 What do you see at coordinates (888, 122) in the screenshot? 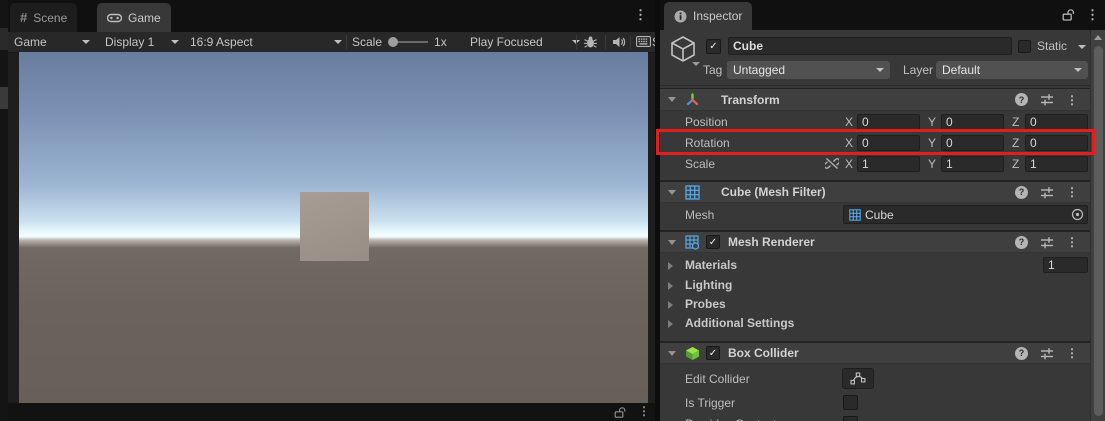
I see `position-x-field: 0` at bounding box center [888, 122].